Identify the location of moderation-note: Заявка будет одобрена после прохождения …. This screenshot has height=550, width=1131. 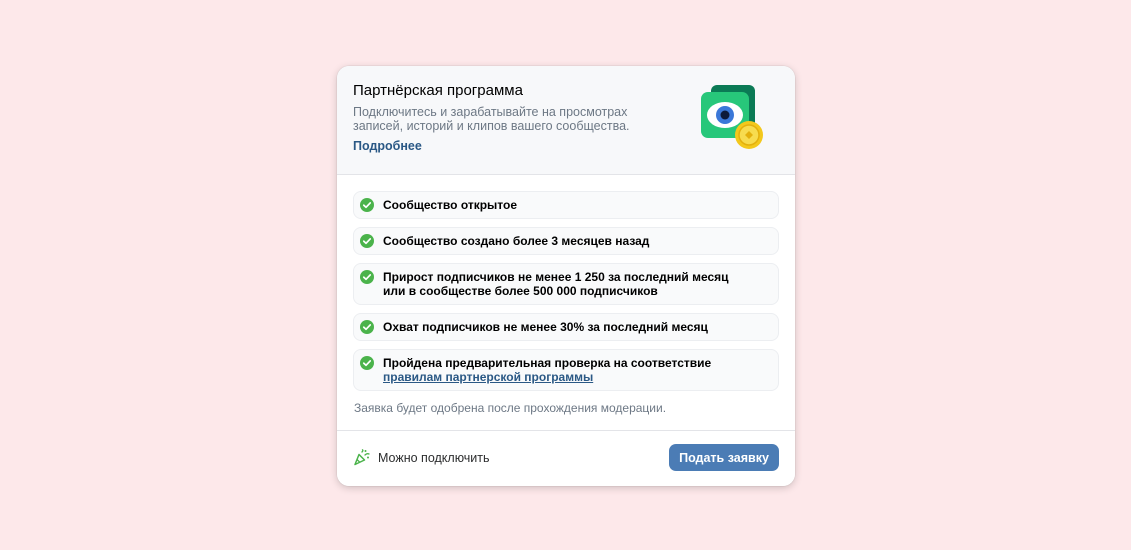
(510, 408).